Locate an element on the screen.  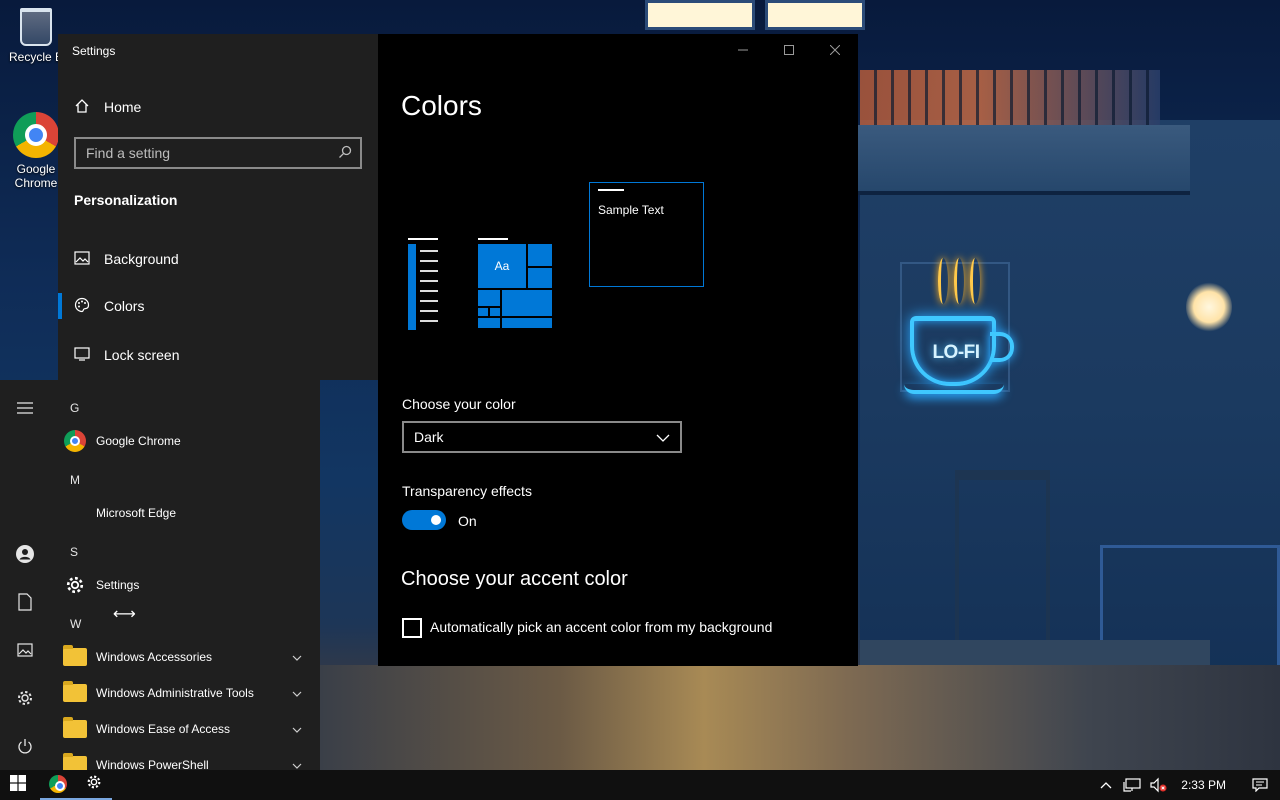
app-name: Google Chrome is located at coordinates (138, 441).